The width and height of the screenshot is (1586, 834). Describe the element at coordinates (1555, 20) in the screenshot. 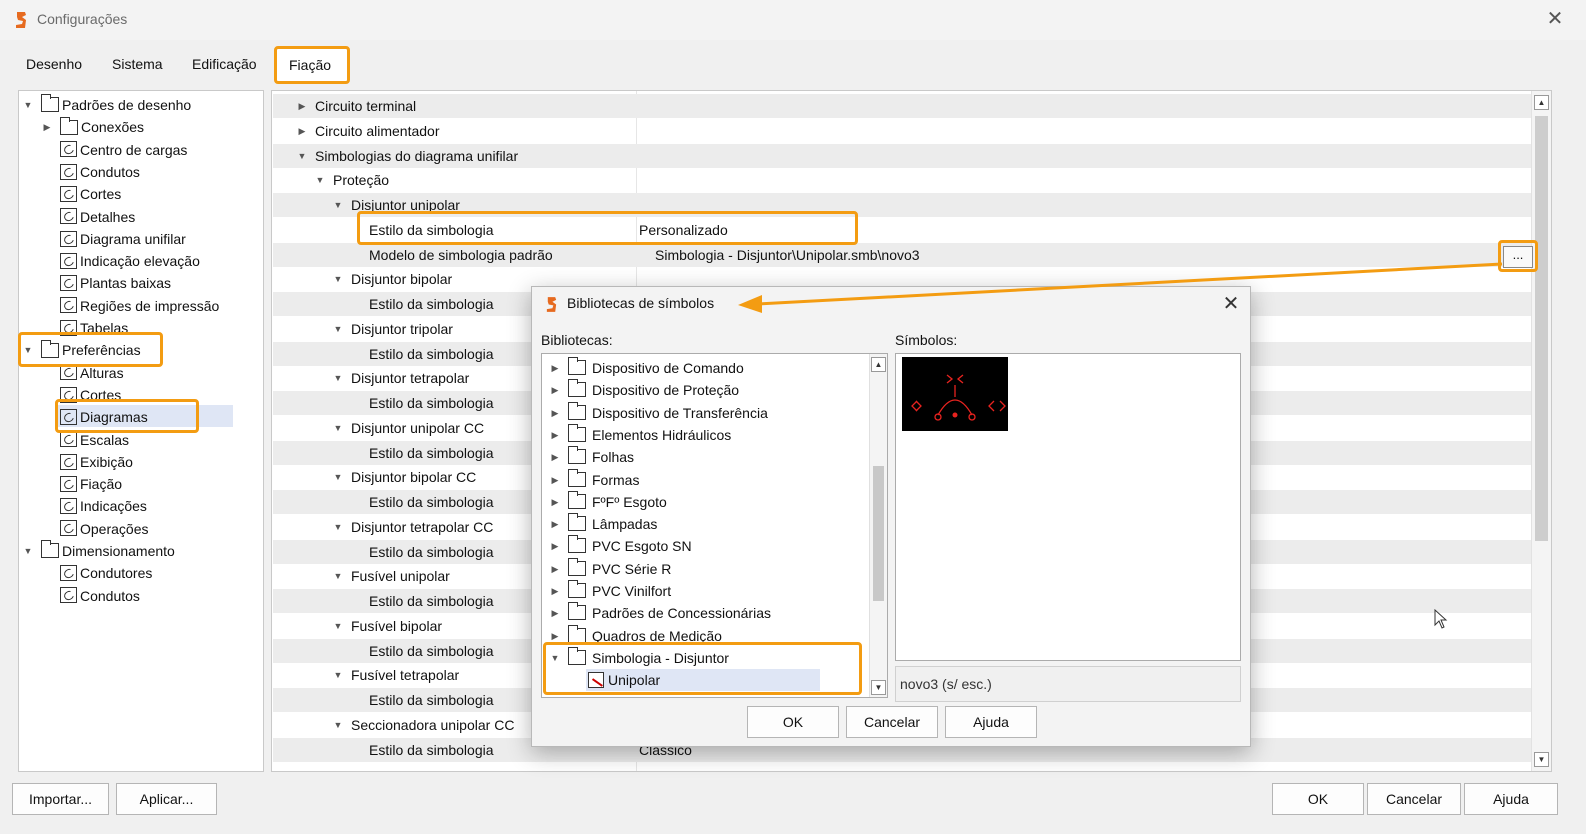

I see `window-close-icon: ✕` at that location.